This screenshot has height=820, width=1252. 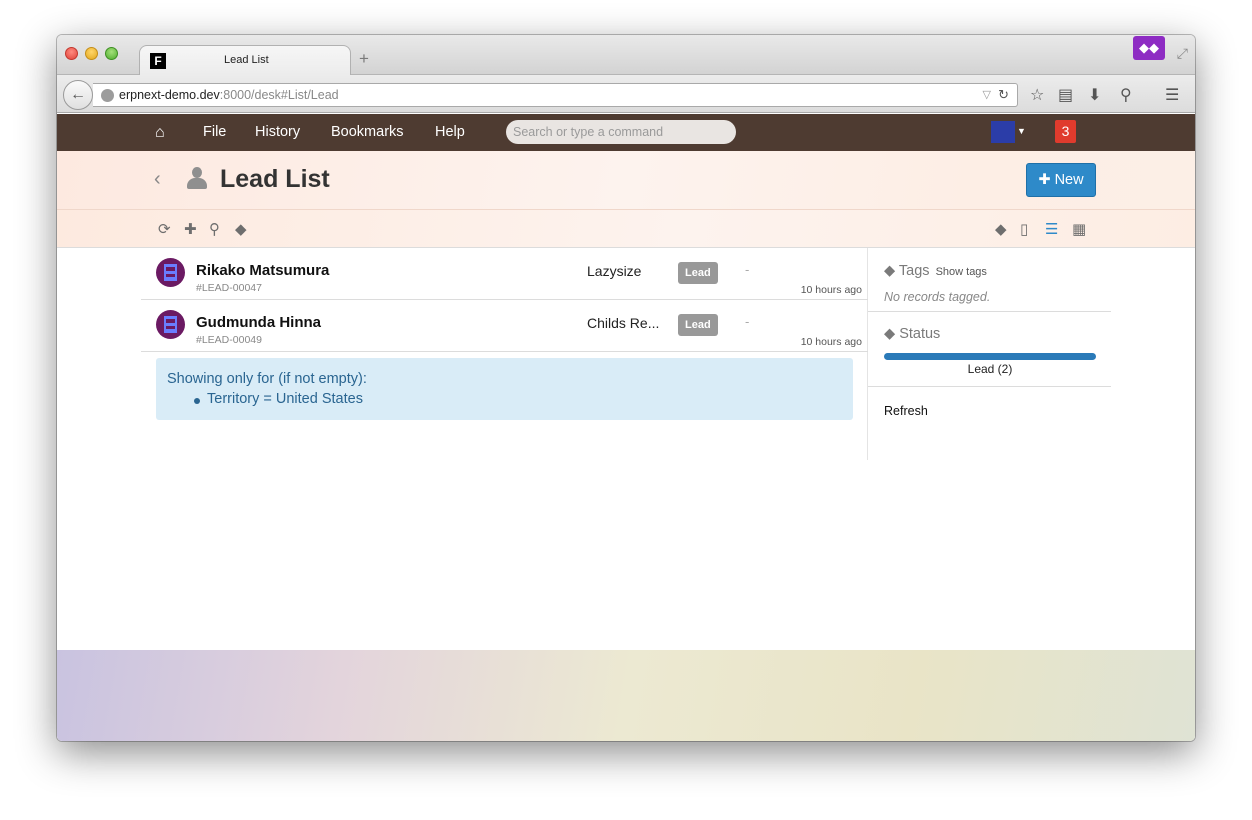 I want to click on new-button: ✚ New, so click(x=1061, y=180).